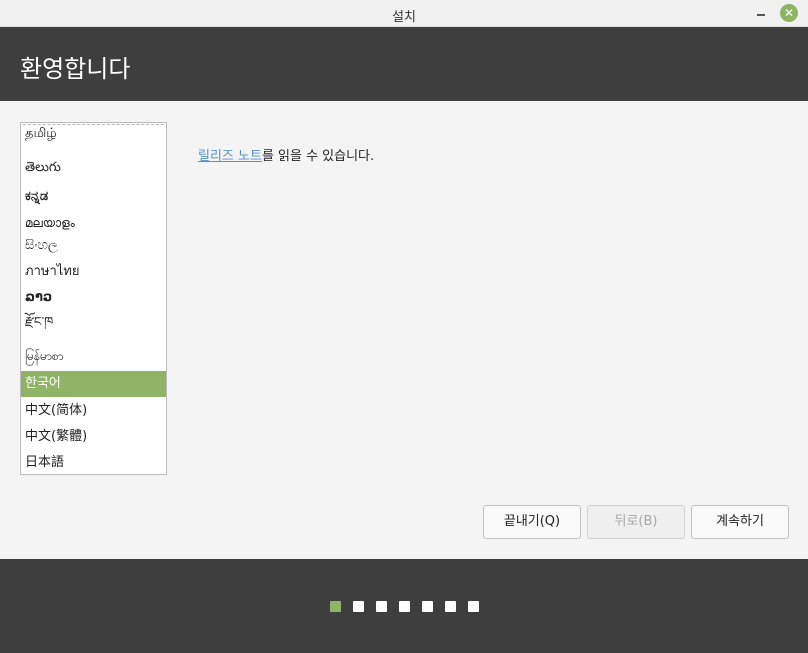 The image size is (808, 653). What do you see at coordinates (93, 223) in the screenshot?
I see `list-item: മലയാളം` at bounding box center [93, 223].